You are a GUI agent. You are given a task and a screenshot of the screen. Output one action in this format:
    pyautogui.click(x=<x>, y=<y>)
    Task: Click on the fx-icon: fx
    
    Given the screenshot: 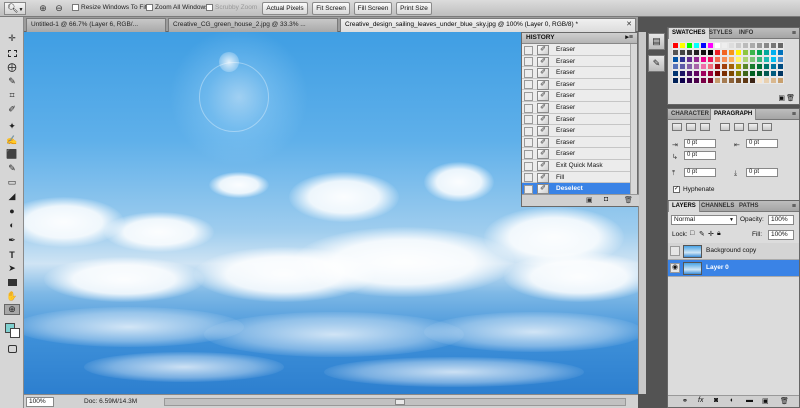 What is the action you would take?
    pyautogui.click(x=700, y=400)
    